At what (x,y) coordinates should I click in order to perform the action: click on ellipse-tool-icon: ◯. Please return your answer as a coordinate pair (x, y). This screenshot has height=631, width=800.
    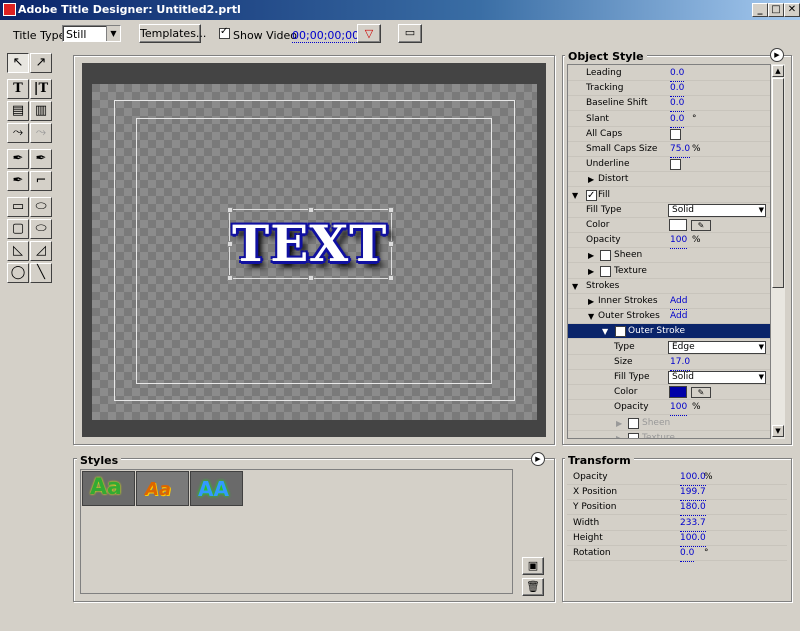
    Looking at the image, I should click on (18, 273).